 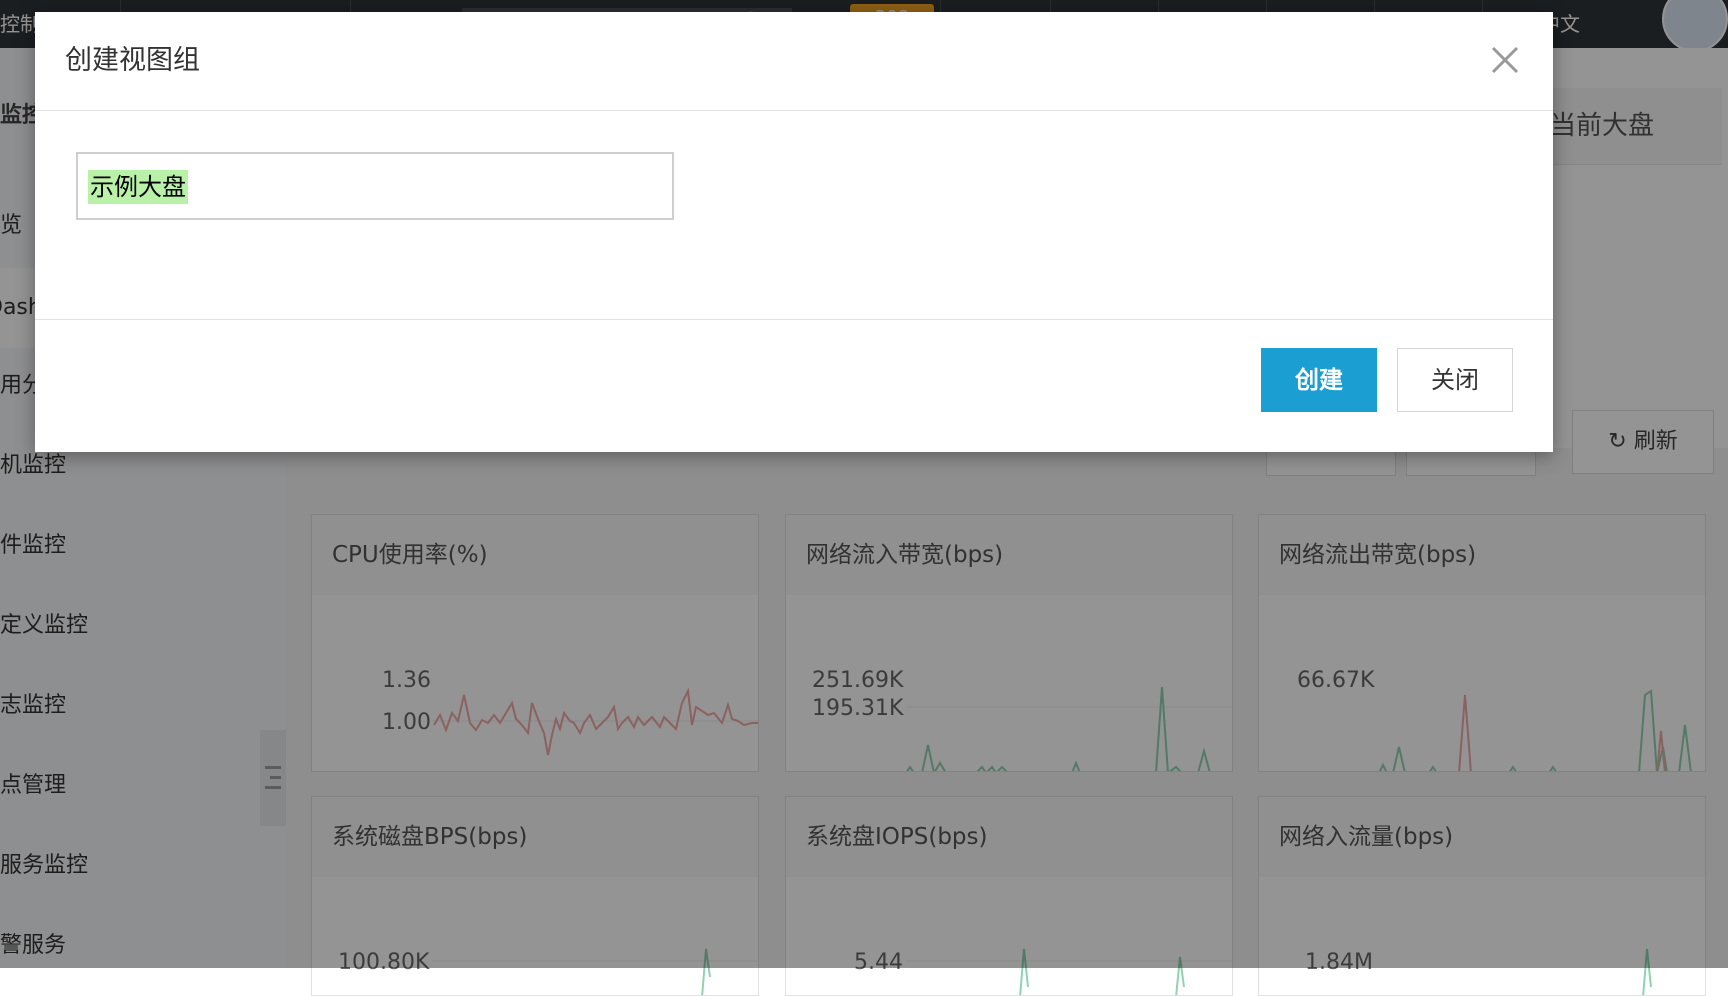 What do you see at coordinates (1455, 380) in the screenshot?
I see `close-button: 关闭` at bounding box center [1455, 380].